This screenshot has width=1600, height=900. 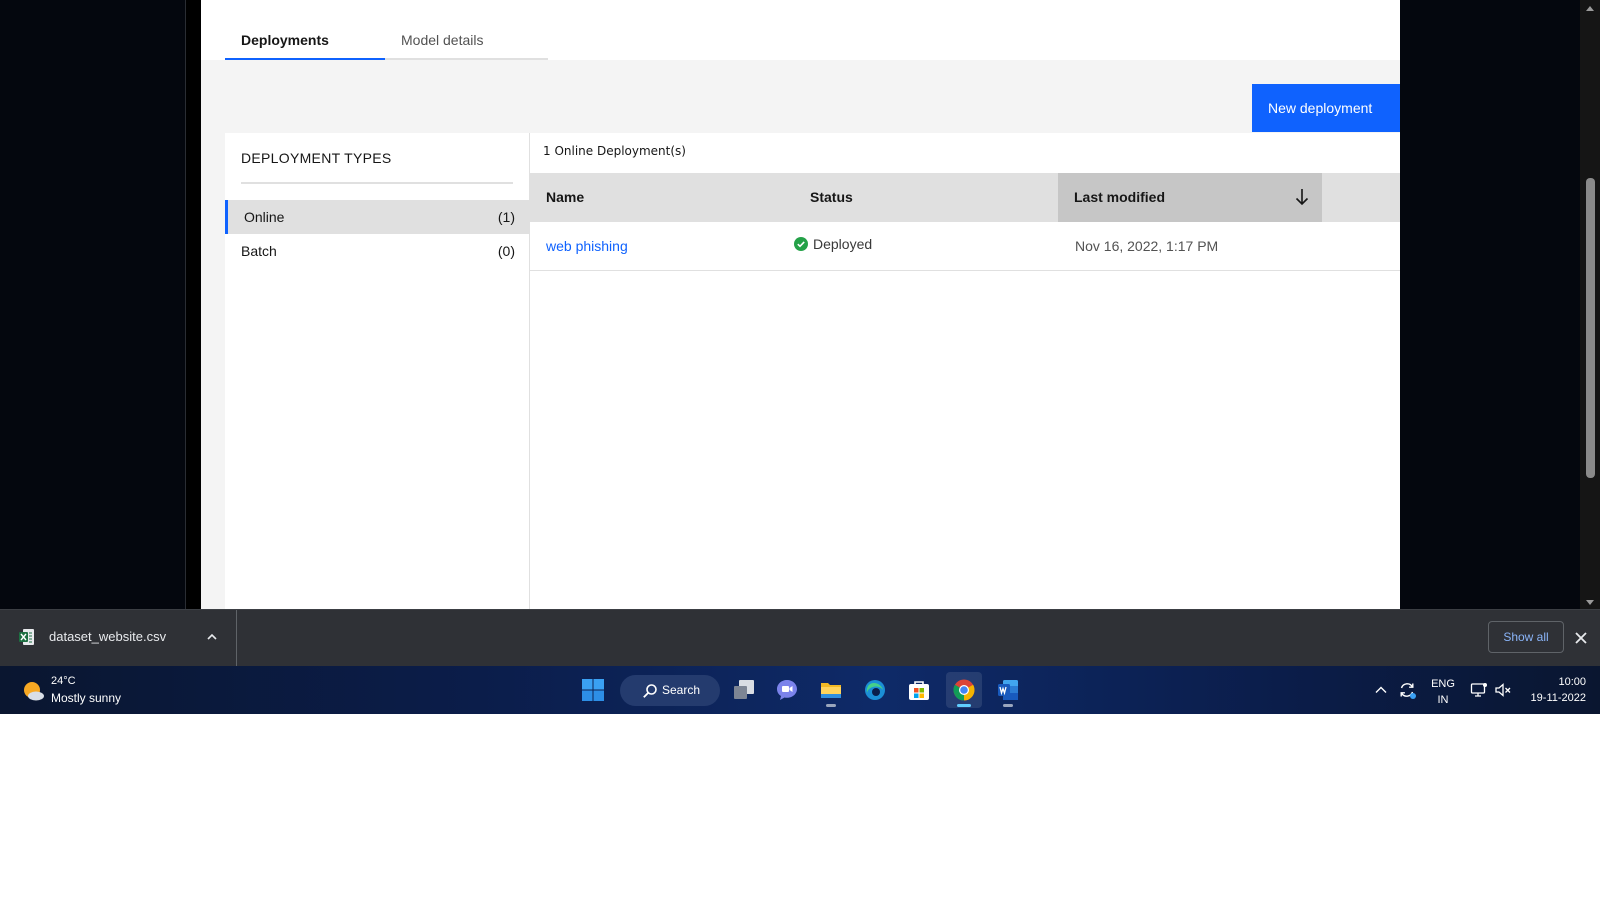 What do you see at coordinates (108, 636) in the screenshot?
I see `download-file-name: dataset_website.csv` at bounding box center [108, 636].